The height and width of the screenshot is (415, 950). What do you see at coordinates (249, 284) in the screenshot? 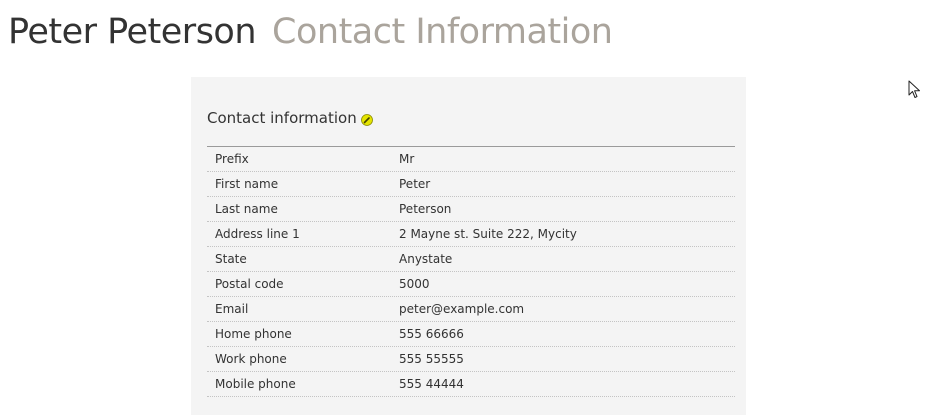
I see `info-label: Postal code` at bounding box center [249, 284].